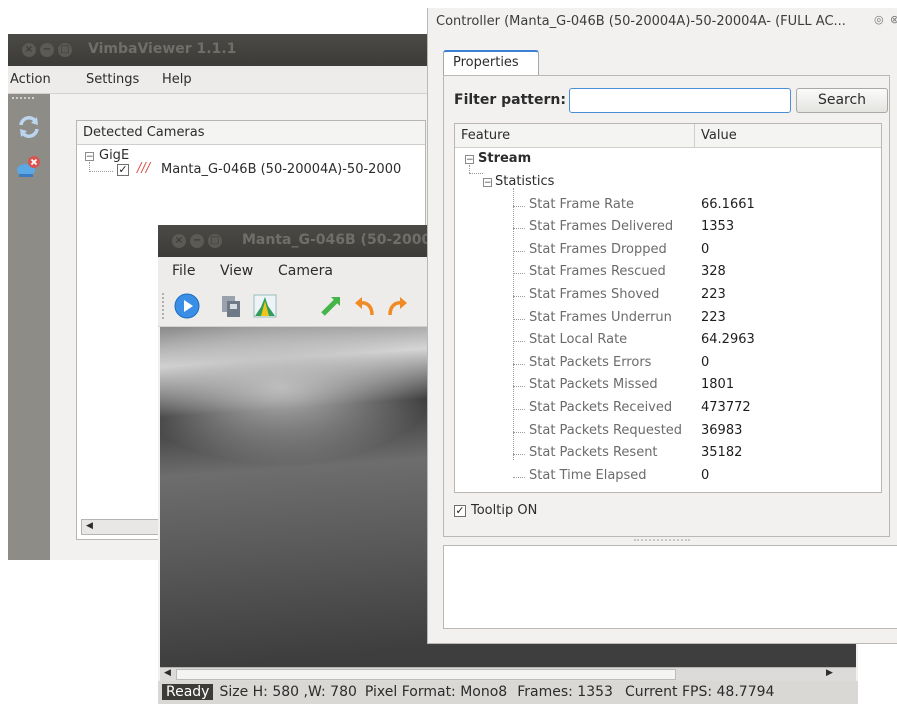 Image resolution: width=897 pixels, height=704 pixels. Describe the element at coordinates (600, 407) in the screenshot. I see `feature-name: Stat Packets Received` at that location.